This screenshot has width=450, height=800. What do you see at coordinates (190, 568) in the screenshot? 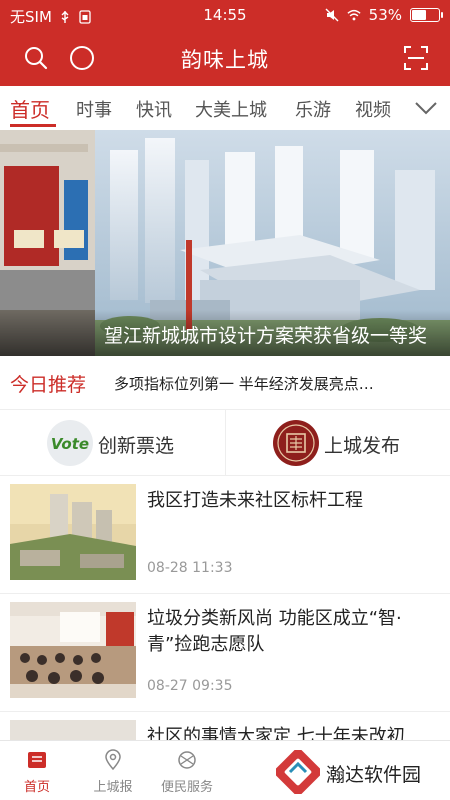
I see `news-date: 08-28 11:33` at bounding box center [190, 568].